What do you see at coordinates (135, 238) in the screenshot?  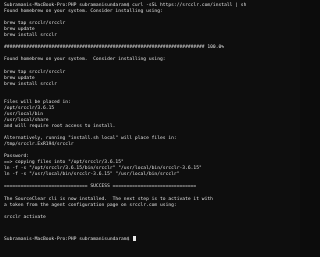 I see `text-cursor` at bounding box center [135, 238].